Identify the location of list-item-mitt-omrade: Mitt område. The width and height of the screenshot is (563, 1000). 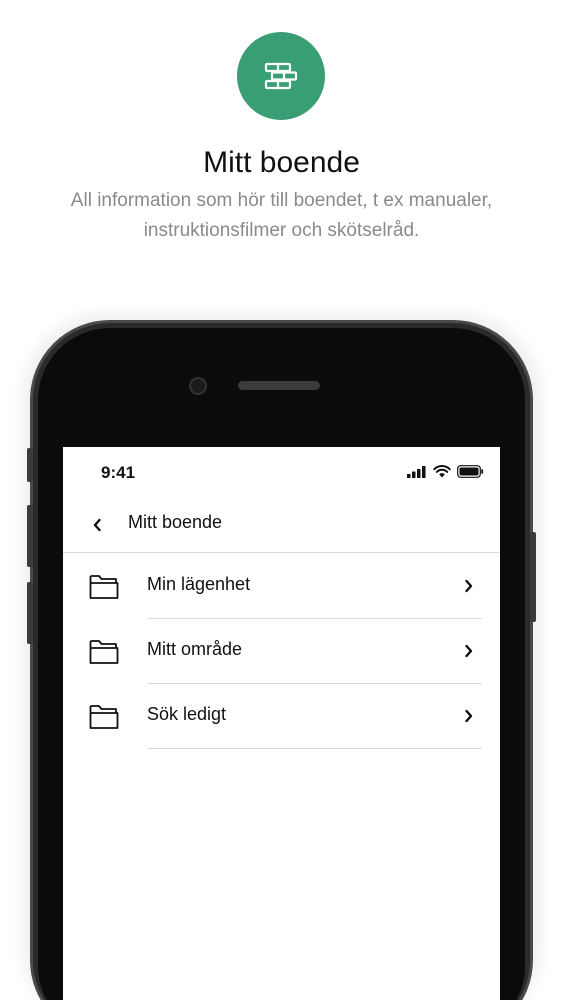
(281, 651).